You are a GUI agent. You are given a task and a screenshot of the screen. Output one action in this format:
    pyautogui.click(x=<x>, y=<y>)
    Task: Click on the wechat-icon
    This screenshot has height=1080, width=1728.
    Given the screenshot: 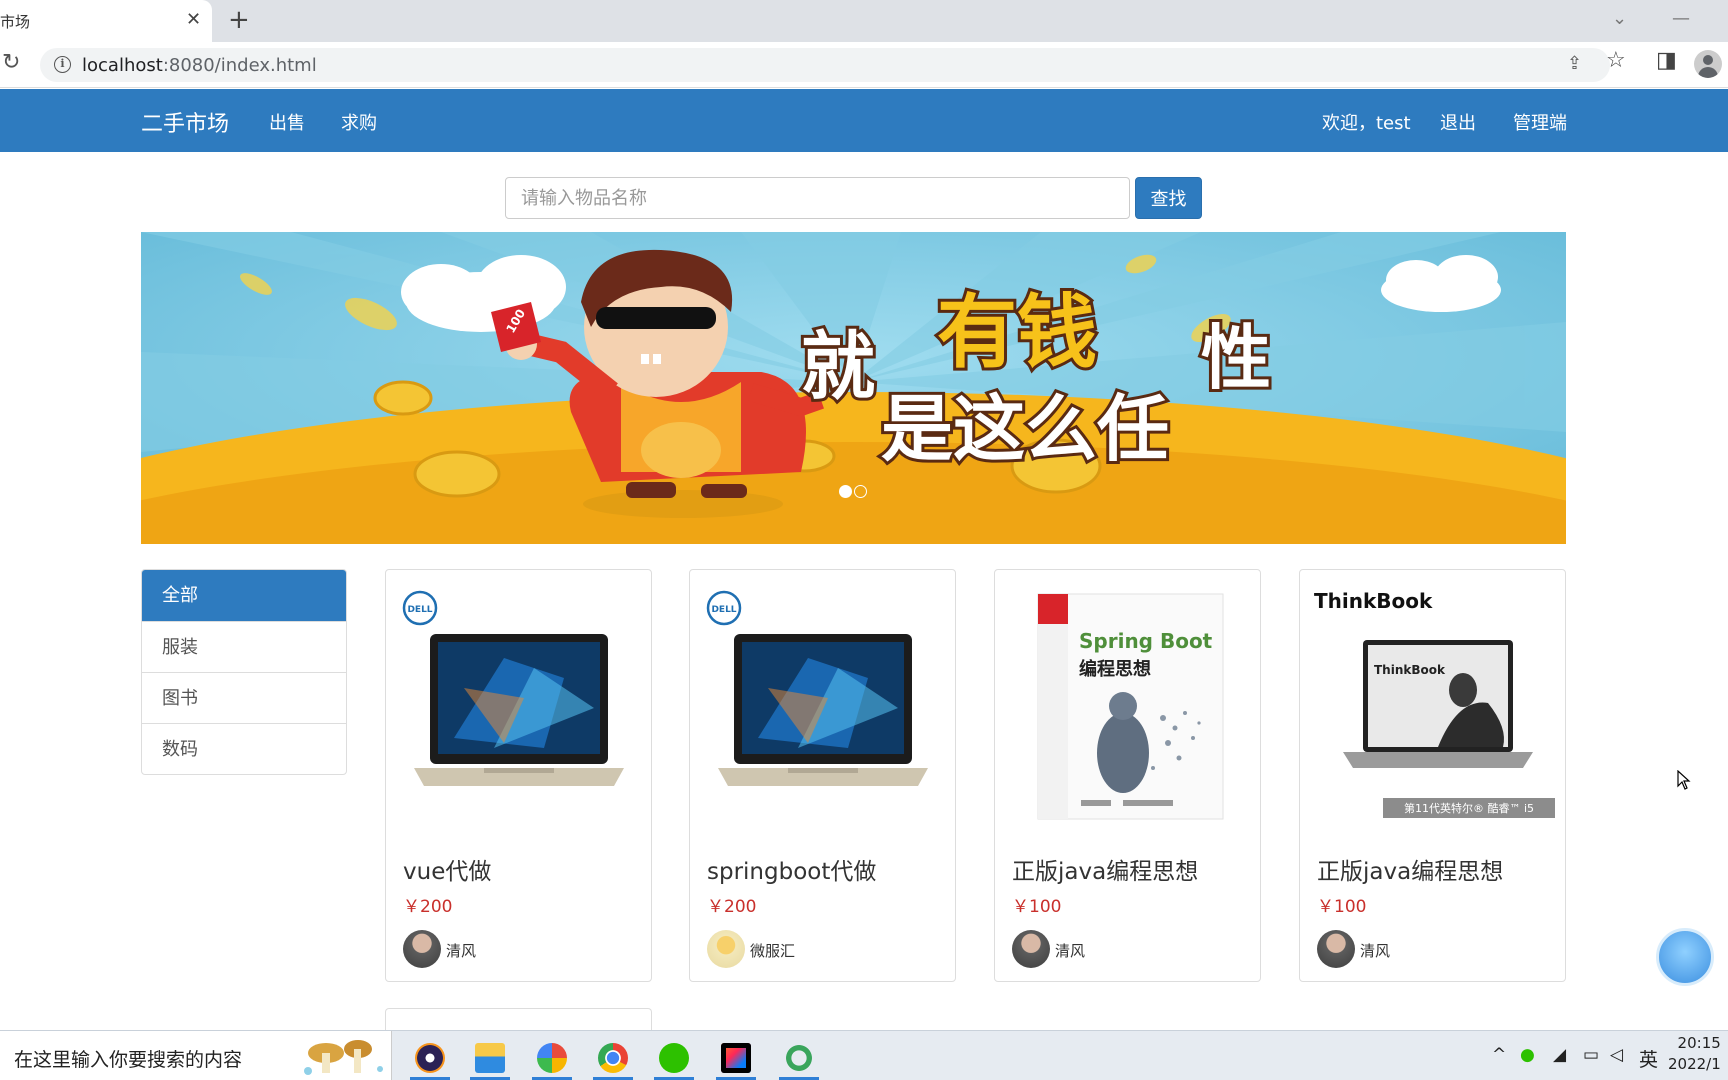 What is the action you would take?
    pyautogui.click(x=674, y=1058)
    